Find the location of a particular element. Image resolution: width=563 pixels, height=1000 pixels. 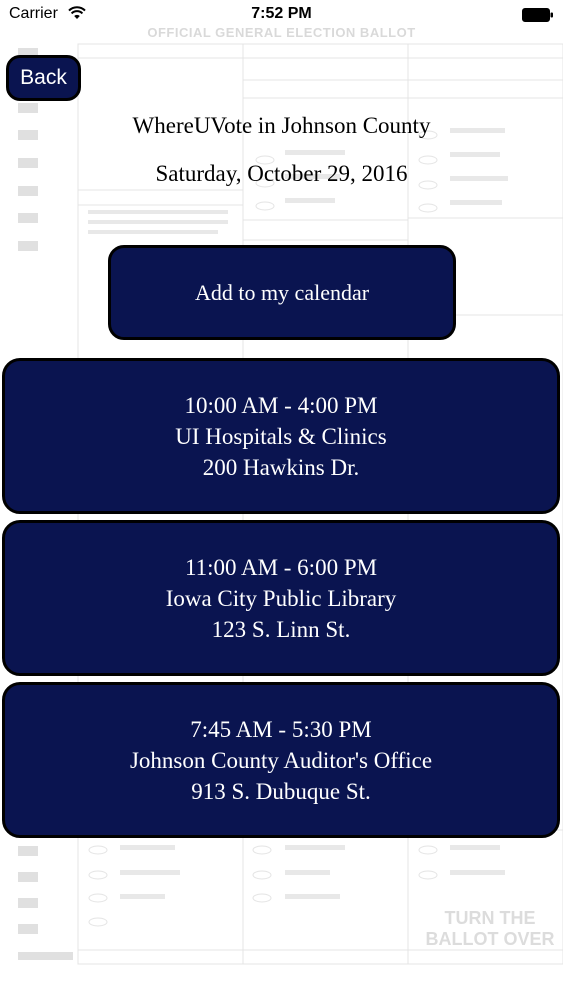

location-hours: 7:45 AM - 5:30 PM is located at coordinates (281, 729).